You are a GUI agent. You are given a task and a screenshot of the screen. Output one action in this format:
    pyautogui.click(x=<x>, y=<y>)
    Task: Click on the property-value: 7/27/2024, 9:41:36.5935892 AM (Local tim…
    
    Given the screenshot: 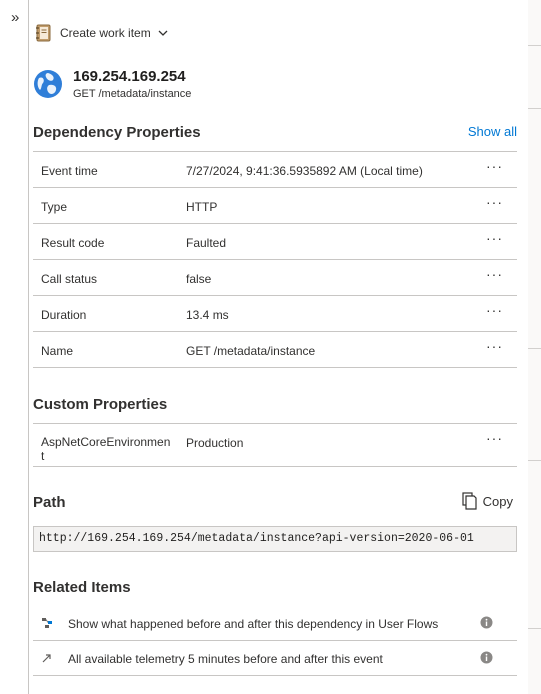 What is the action you would take?
    pyautogui.click(x=304, y=171)
    